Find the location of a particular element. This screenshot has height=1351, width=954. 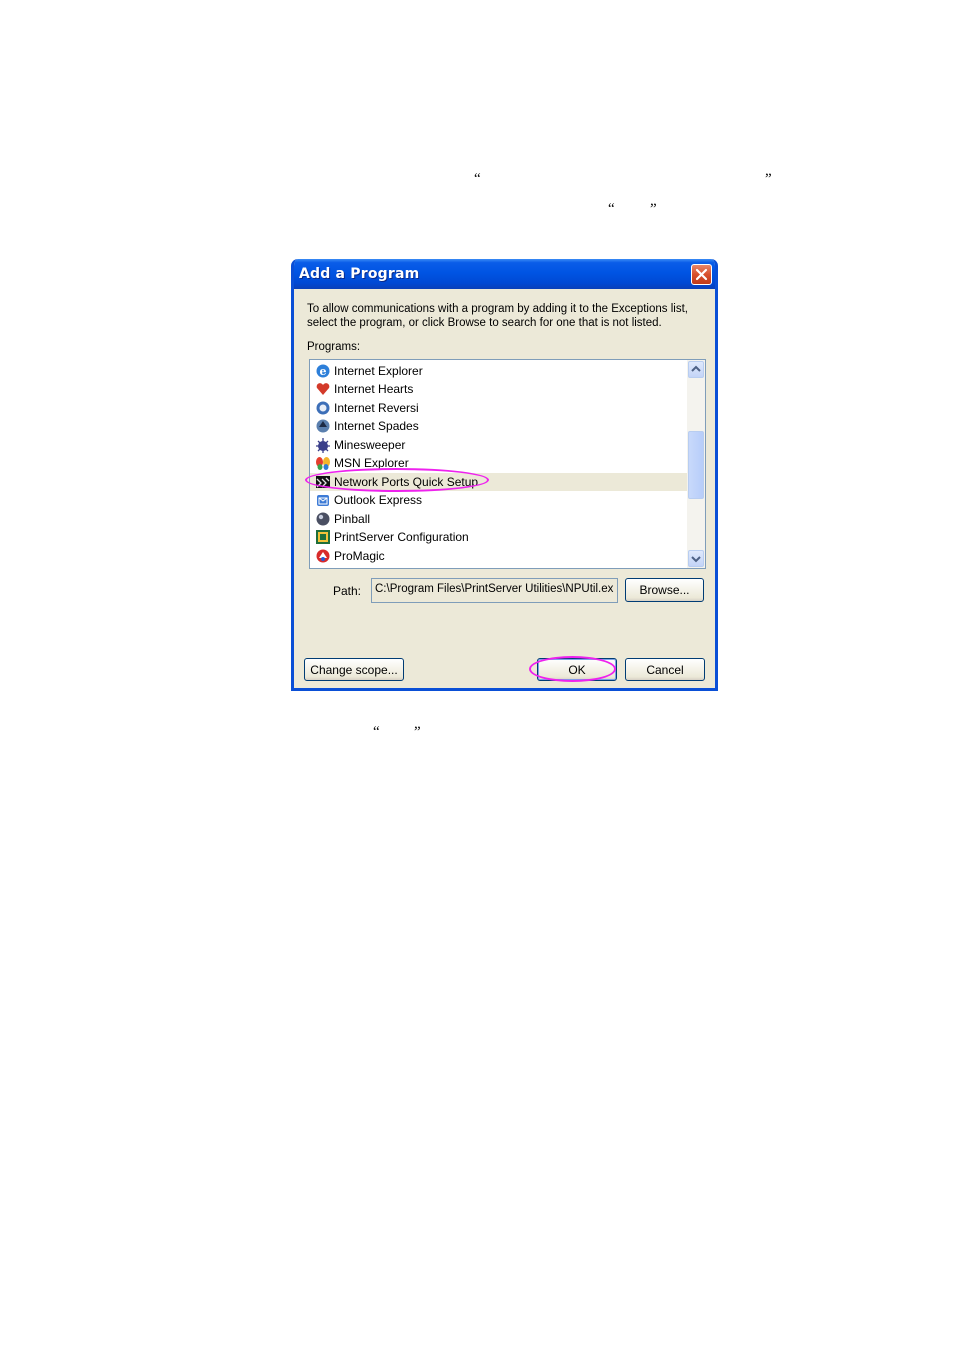

minesweeper-icon is located at coordinates (323, 445).